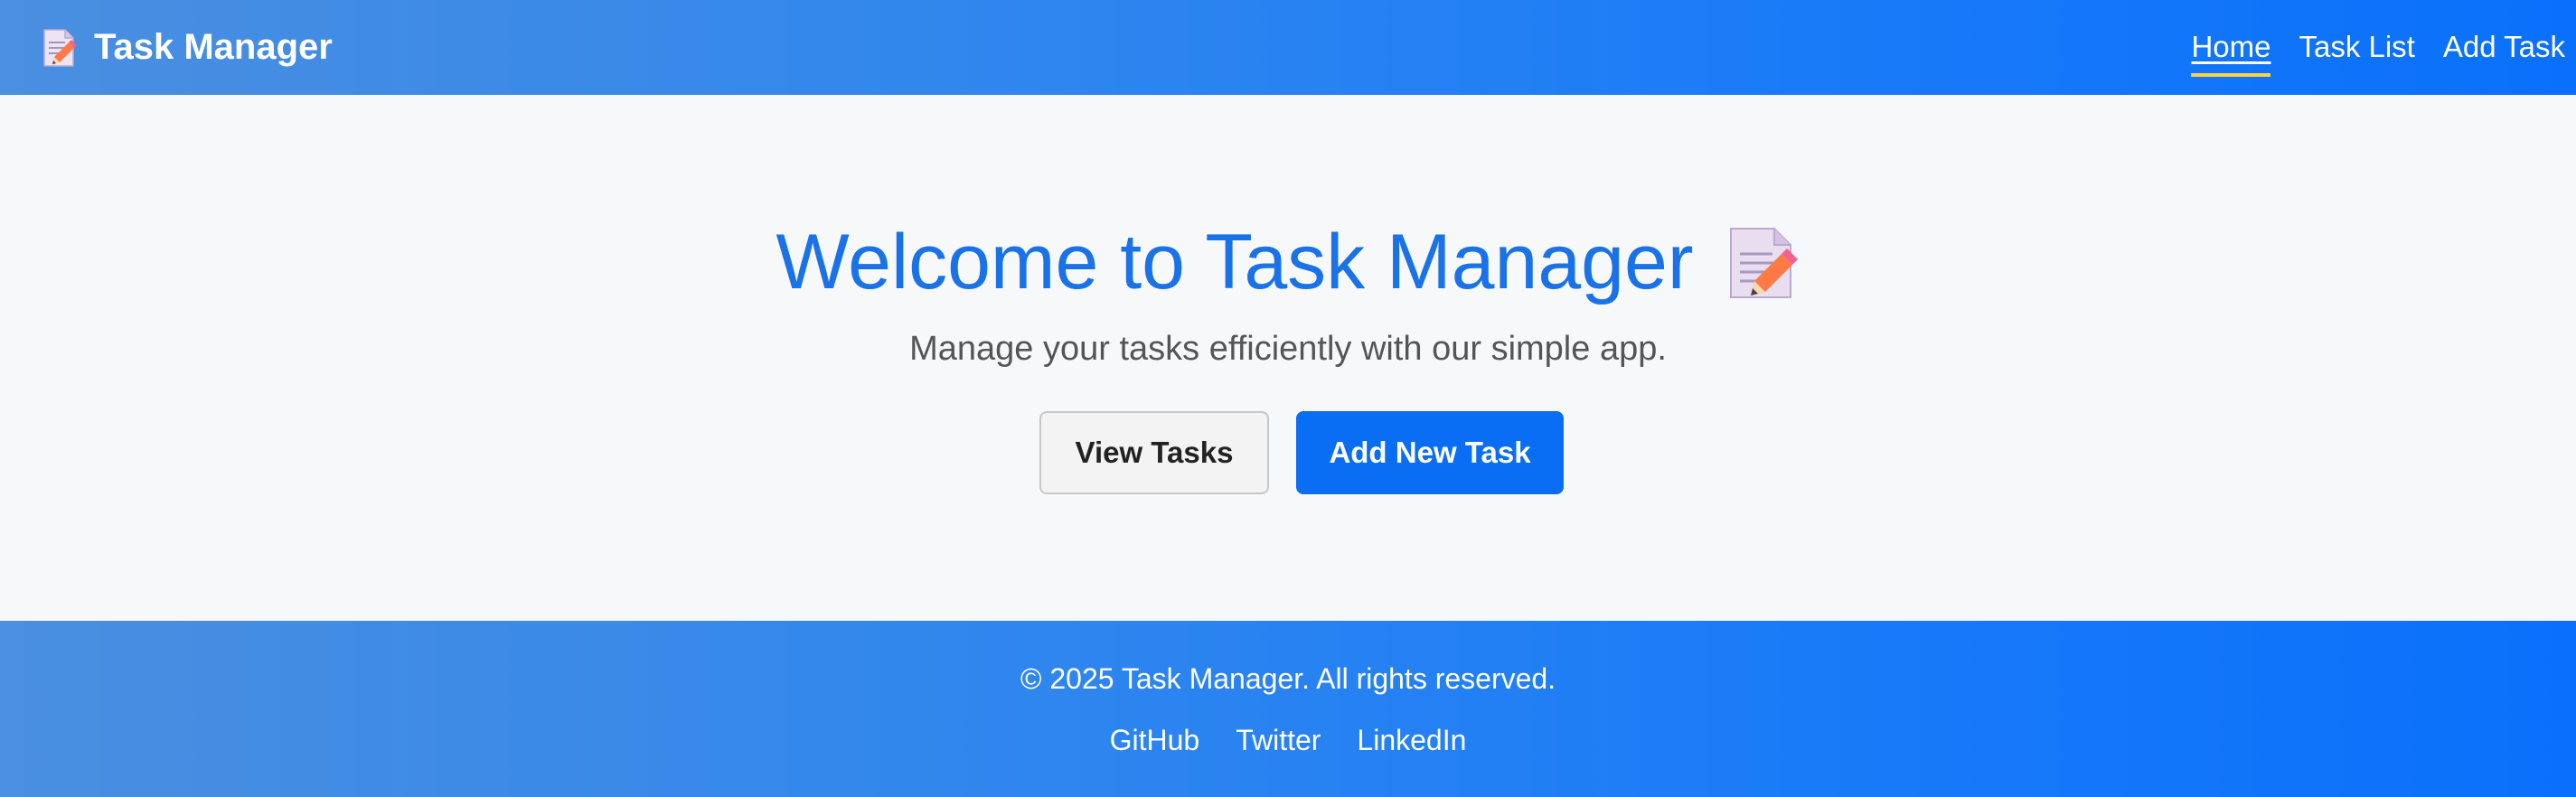 The image size is (2576, 797). Describe the element at coordinates (1411, 740) in the screenshot. I see `footer-link-linkedin: LinkedIn` at that location.